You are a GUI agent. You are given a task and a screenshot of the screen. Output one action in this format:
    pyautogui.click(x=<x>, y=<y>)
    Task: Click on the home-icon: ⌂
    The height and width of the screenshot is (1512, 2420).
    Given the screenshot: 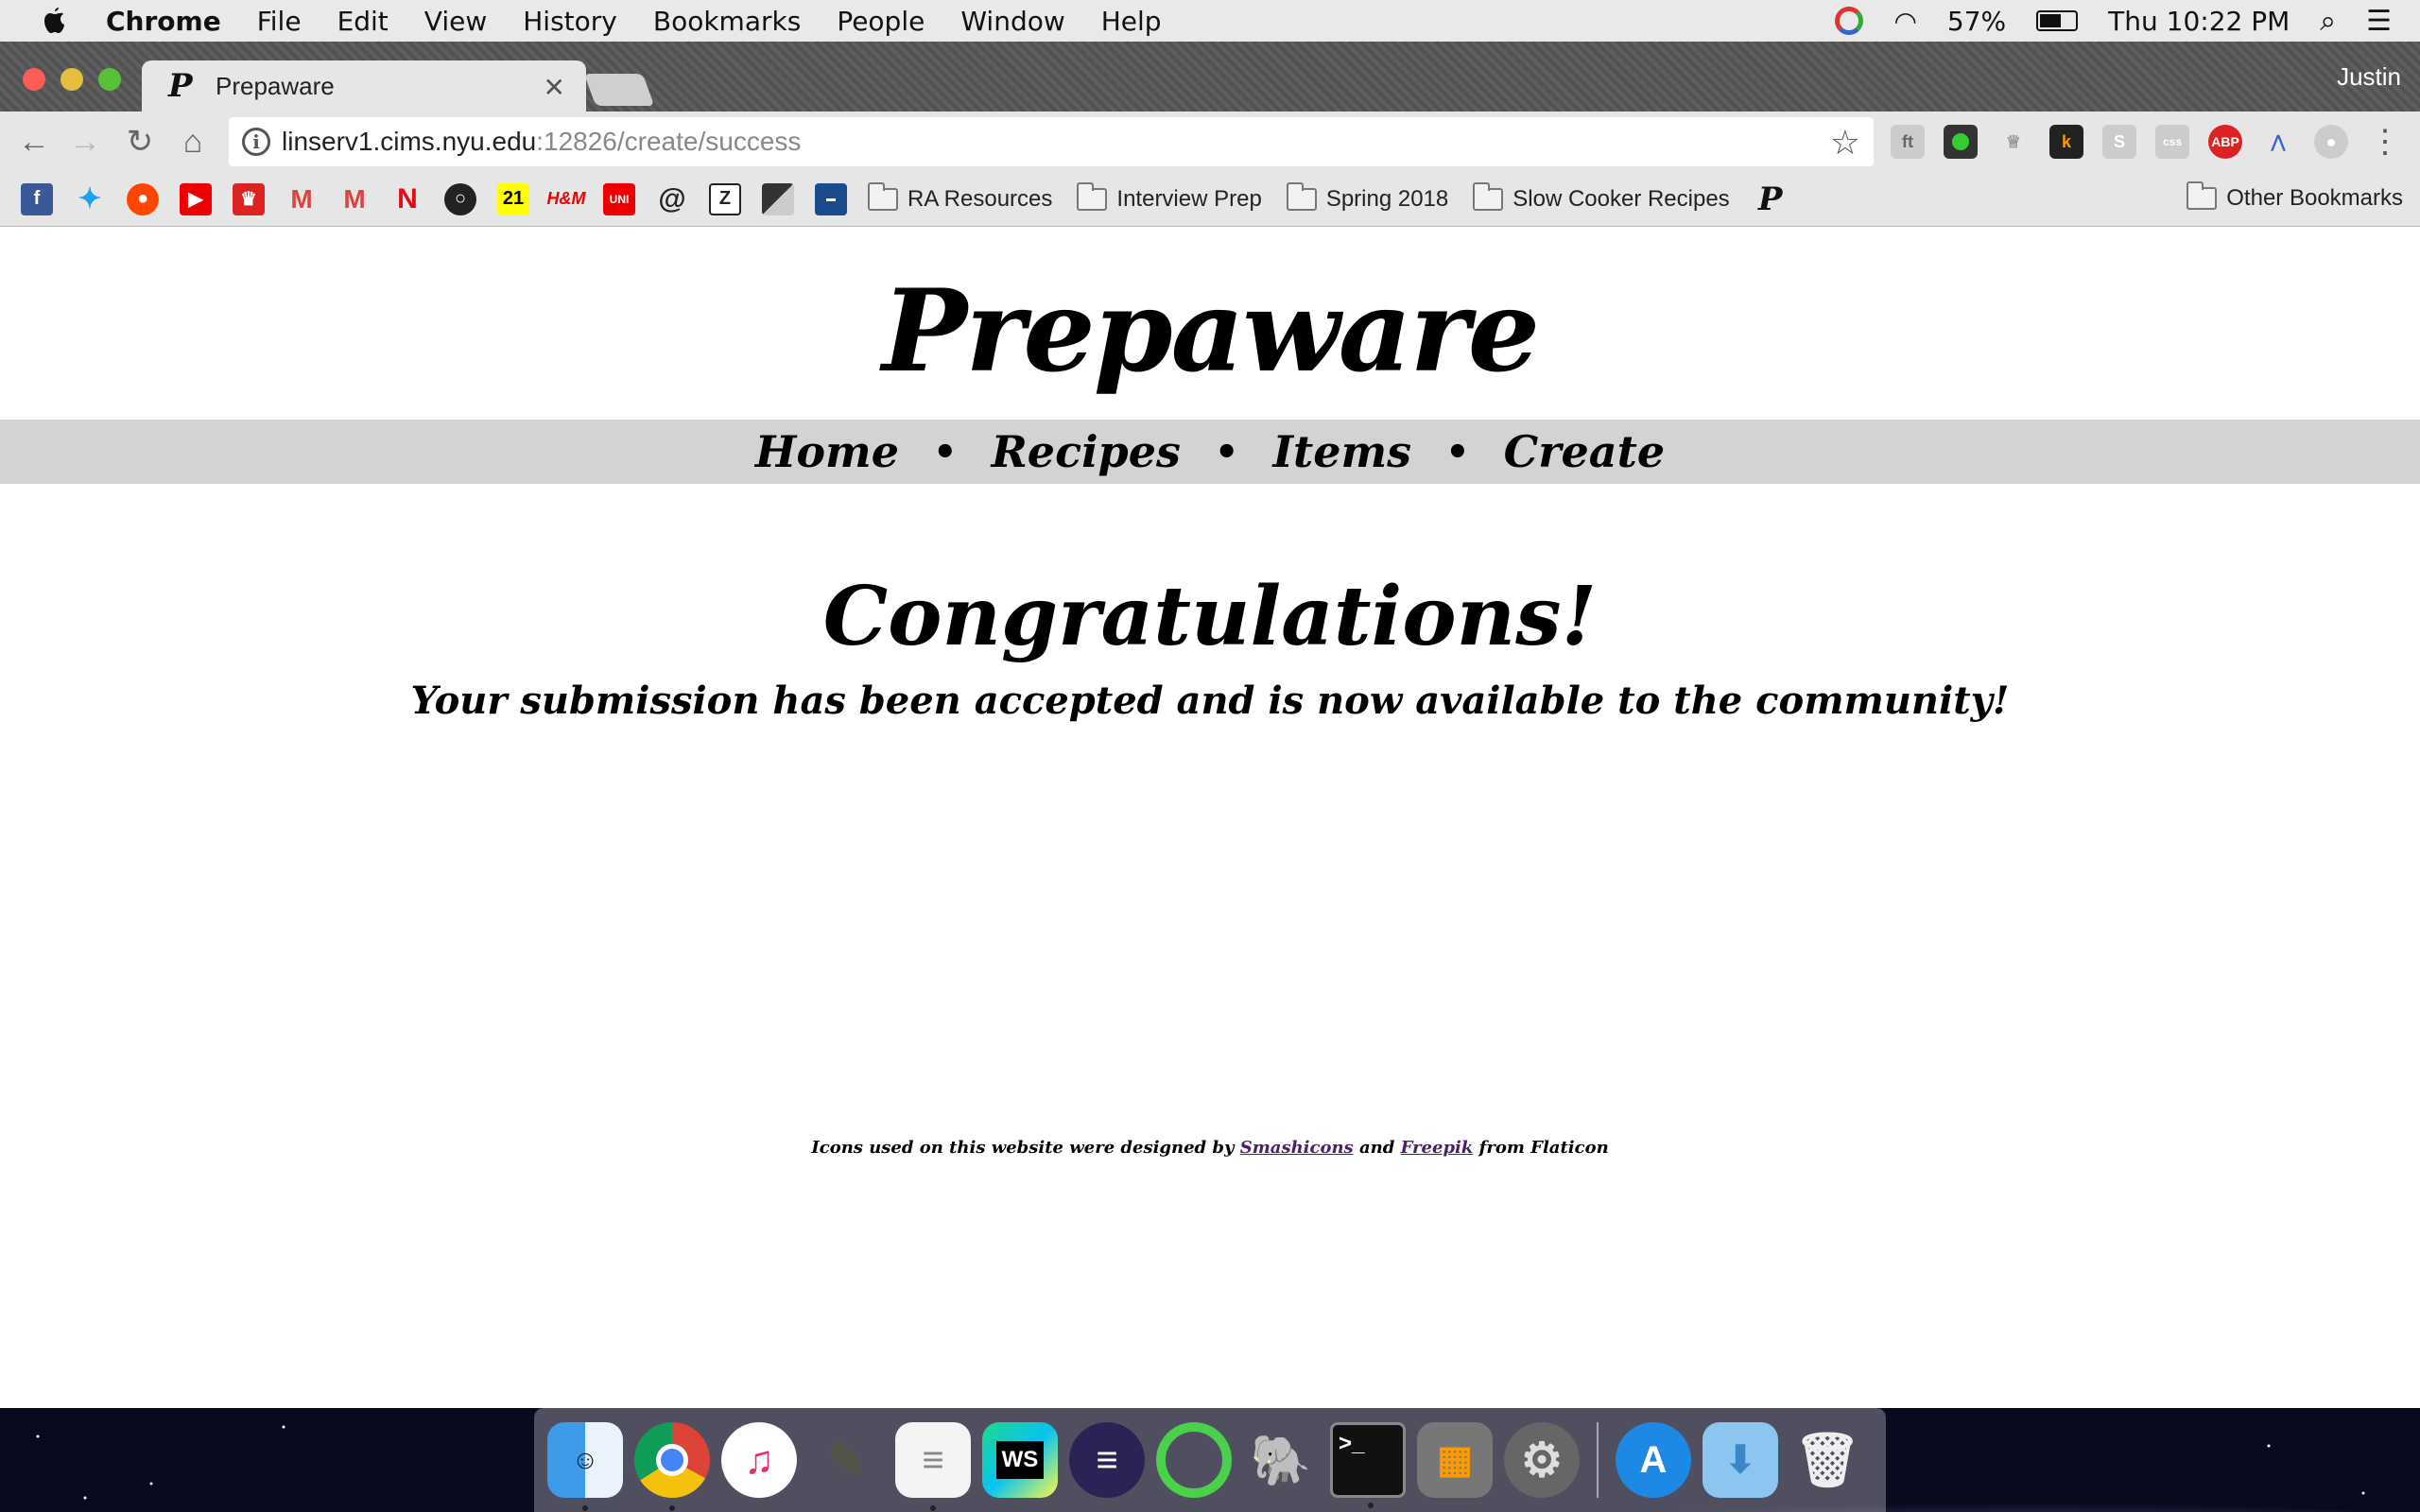 What is the action you would take?
    pyautogui.click(x=193, y=142)
    